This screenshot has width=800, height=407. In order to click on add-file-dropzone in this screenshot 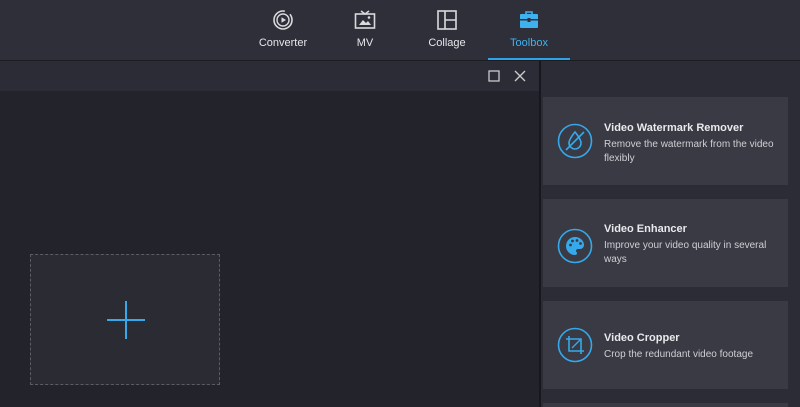, I will do `click(125, 319)`.